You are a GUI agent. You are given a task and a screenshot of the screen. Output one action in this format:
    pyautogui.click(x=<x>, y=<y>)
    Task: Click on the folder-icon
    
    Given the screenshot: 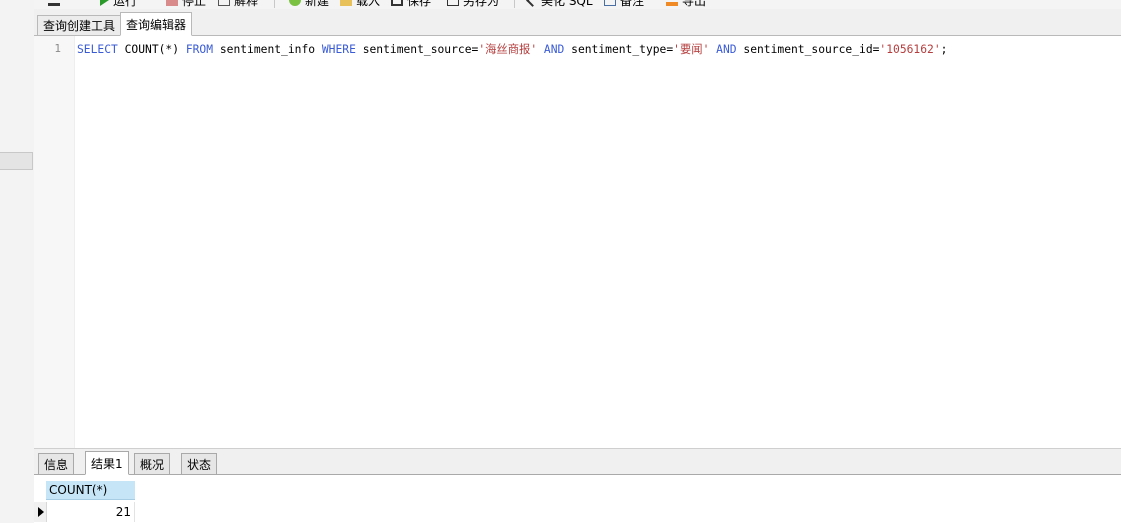 What is the action you would take?
    pyautogui.click(x=346, y=3)
    